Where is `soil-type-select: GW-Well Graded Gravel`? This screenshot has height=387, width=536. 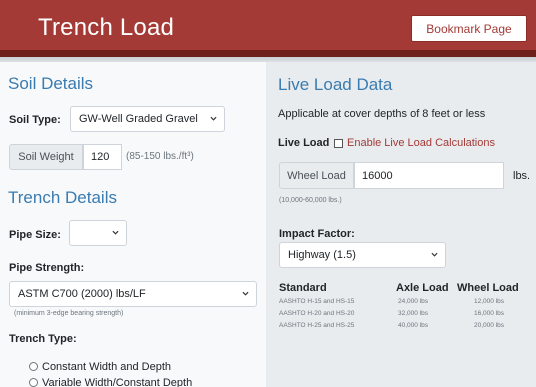 soil-type-select: GW-Well Graded Gravel is located at coordinates (147, 119).